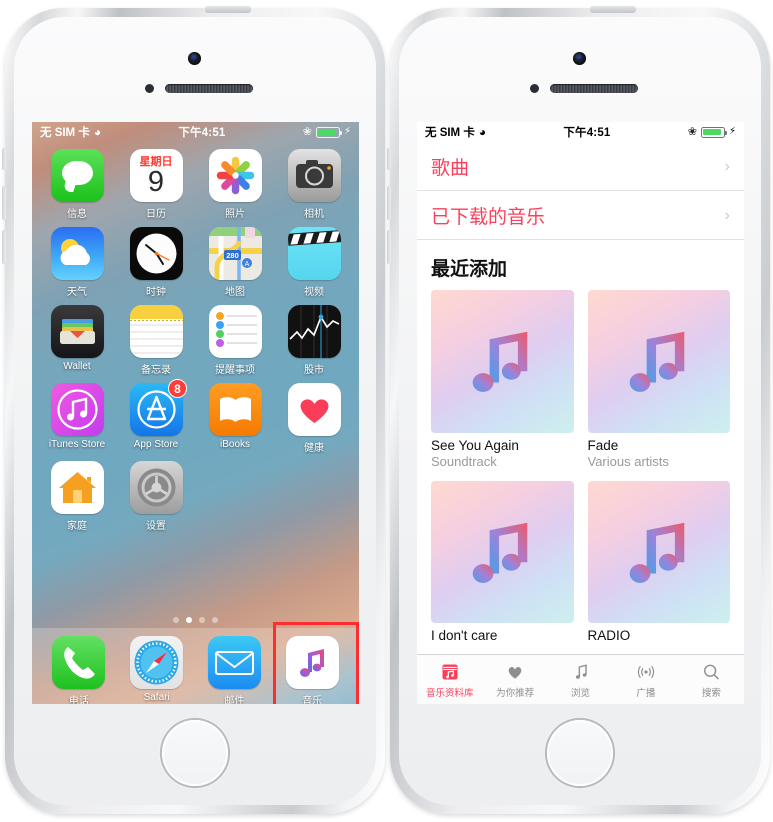  What do you see at coordinates (450, 168) in the screenshot?
I see `list-item-label: 歌曲` at bounding box center [450, 168].